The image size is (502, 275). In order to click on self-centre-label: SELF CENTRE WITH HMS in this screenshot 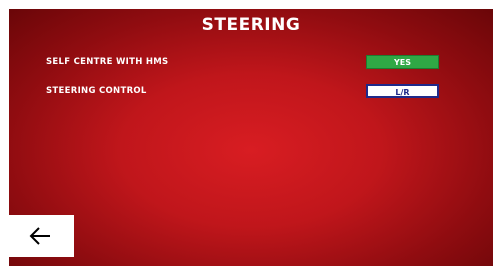, I will do `click(107, 62)`.